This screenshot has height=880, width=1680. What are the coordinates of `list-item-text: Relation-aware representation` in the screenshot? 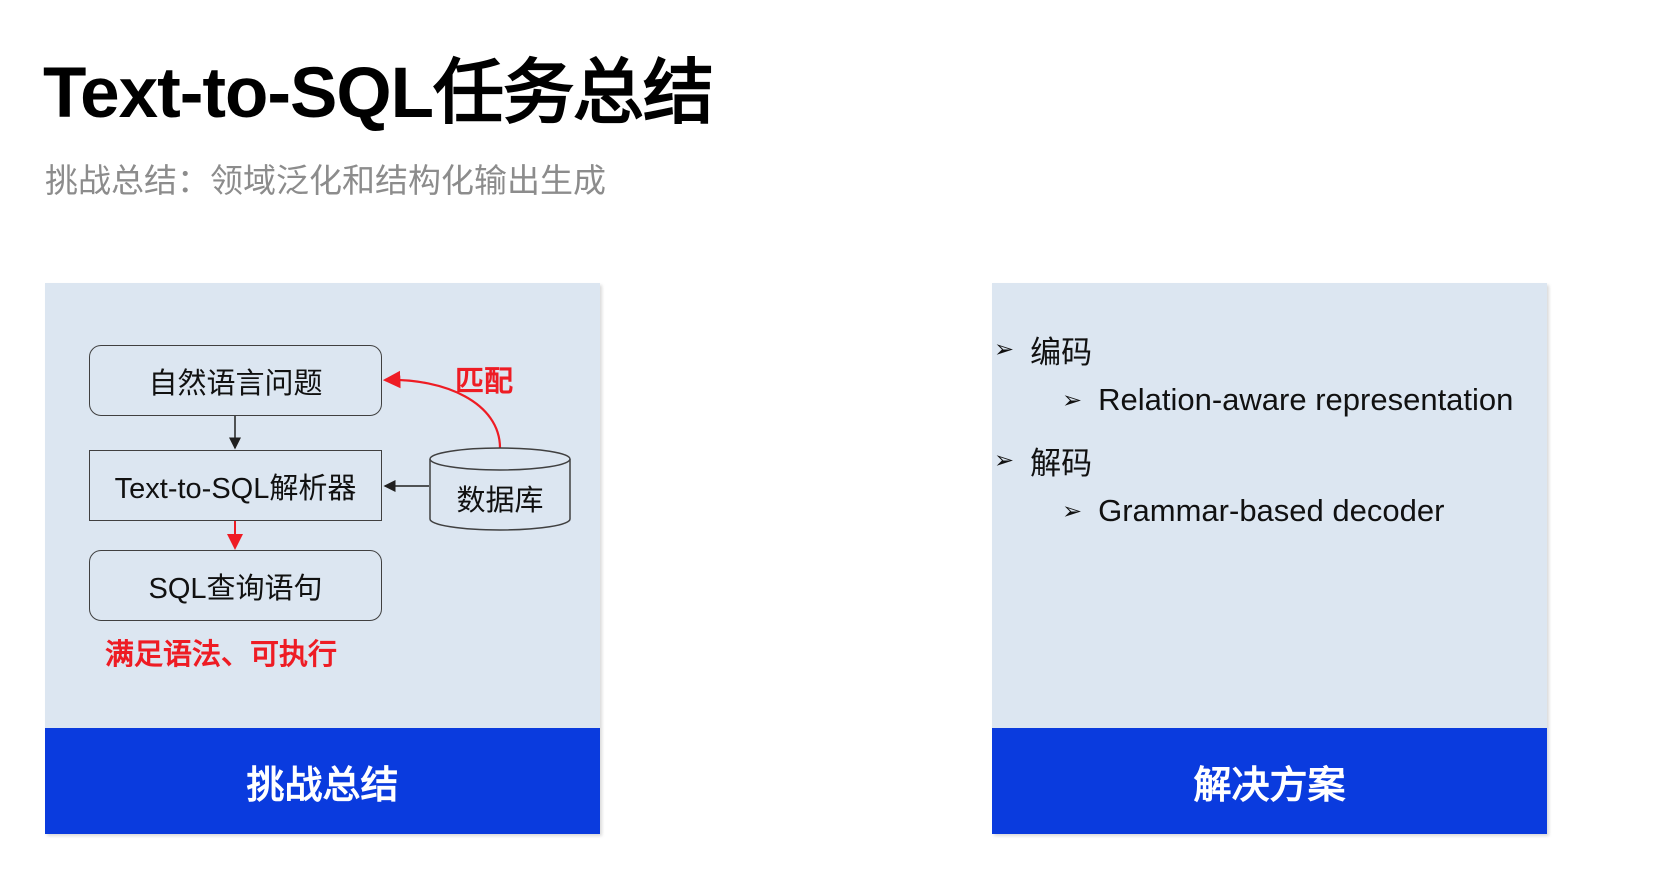 It's located at (1306, 399).